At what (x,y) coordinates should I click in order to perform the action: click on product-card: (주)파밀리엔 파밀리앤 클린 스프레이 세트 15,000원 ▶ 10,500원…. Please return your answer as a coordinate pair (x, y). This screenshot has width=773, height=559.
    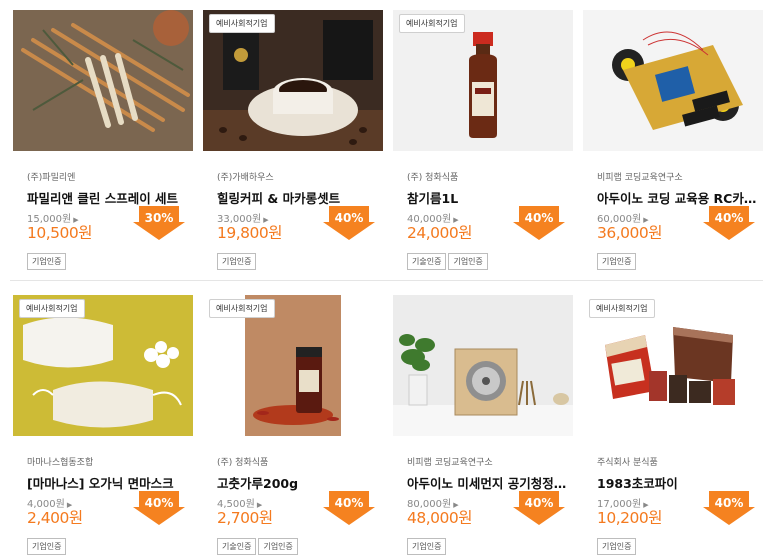
    Looking at the image, I should click on (103, 145).